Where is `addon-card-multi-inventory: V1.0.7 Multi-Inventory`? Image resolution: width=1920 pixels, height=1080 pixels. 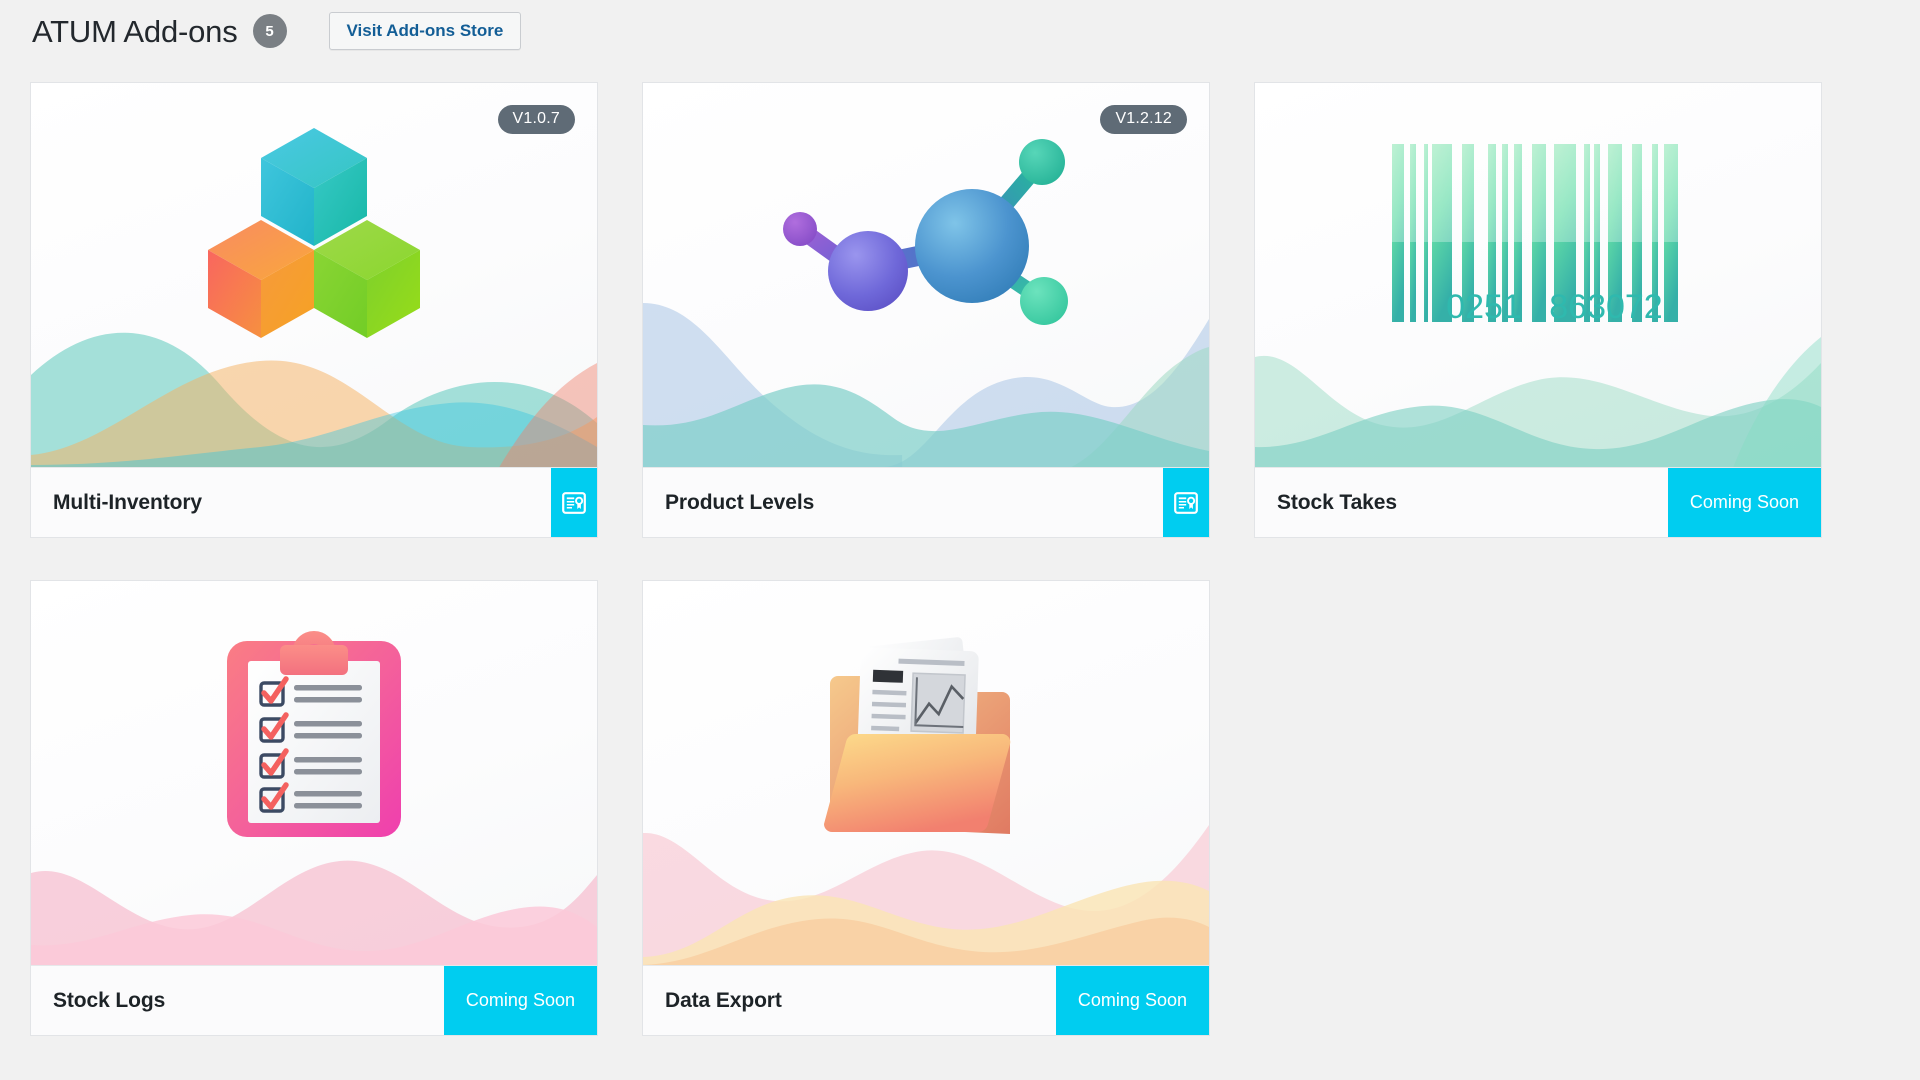 addon-card-multi-inventory: V1.0.7 Multi-Inventory is located at coordinates (314, 310).